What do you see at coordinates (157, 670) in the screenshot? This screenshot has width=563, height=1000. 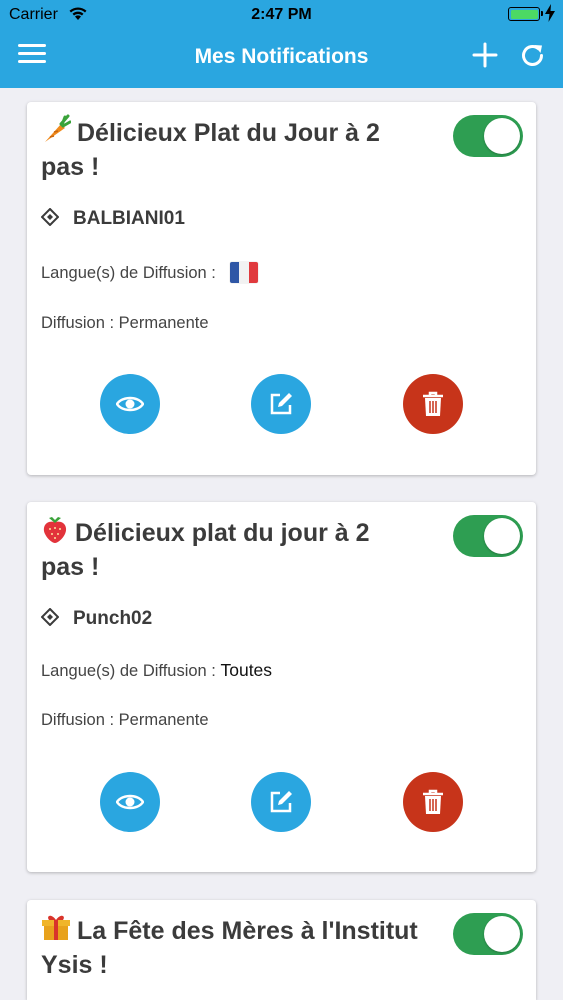 I see `languages-row: Langue(s) de Diffusion : Toutes` at bounding box center [157, 670].